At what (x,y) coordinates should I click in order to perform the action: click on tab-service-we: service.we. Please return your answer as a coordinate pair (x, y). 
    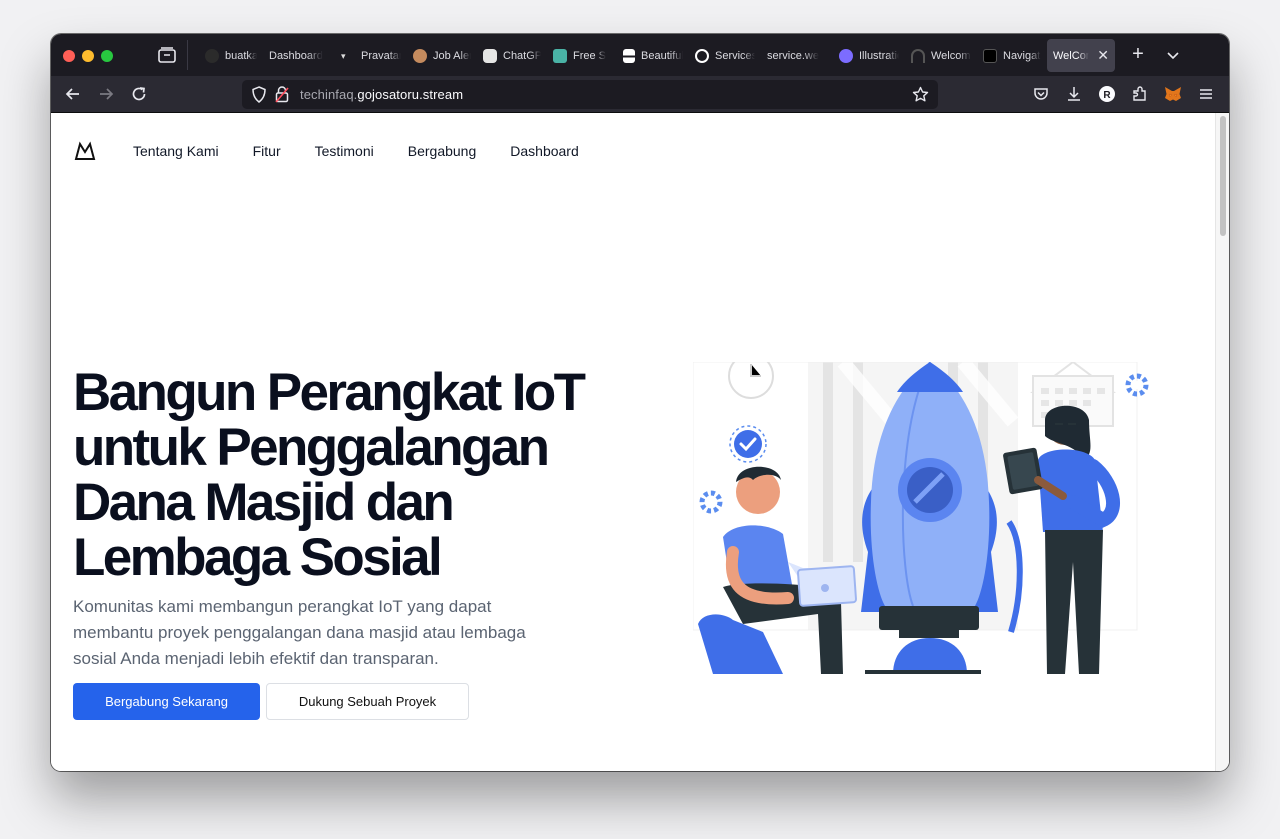
    Looking at the image, I should click on (797, 55).